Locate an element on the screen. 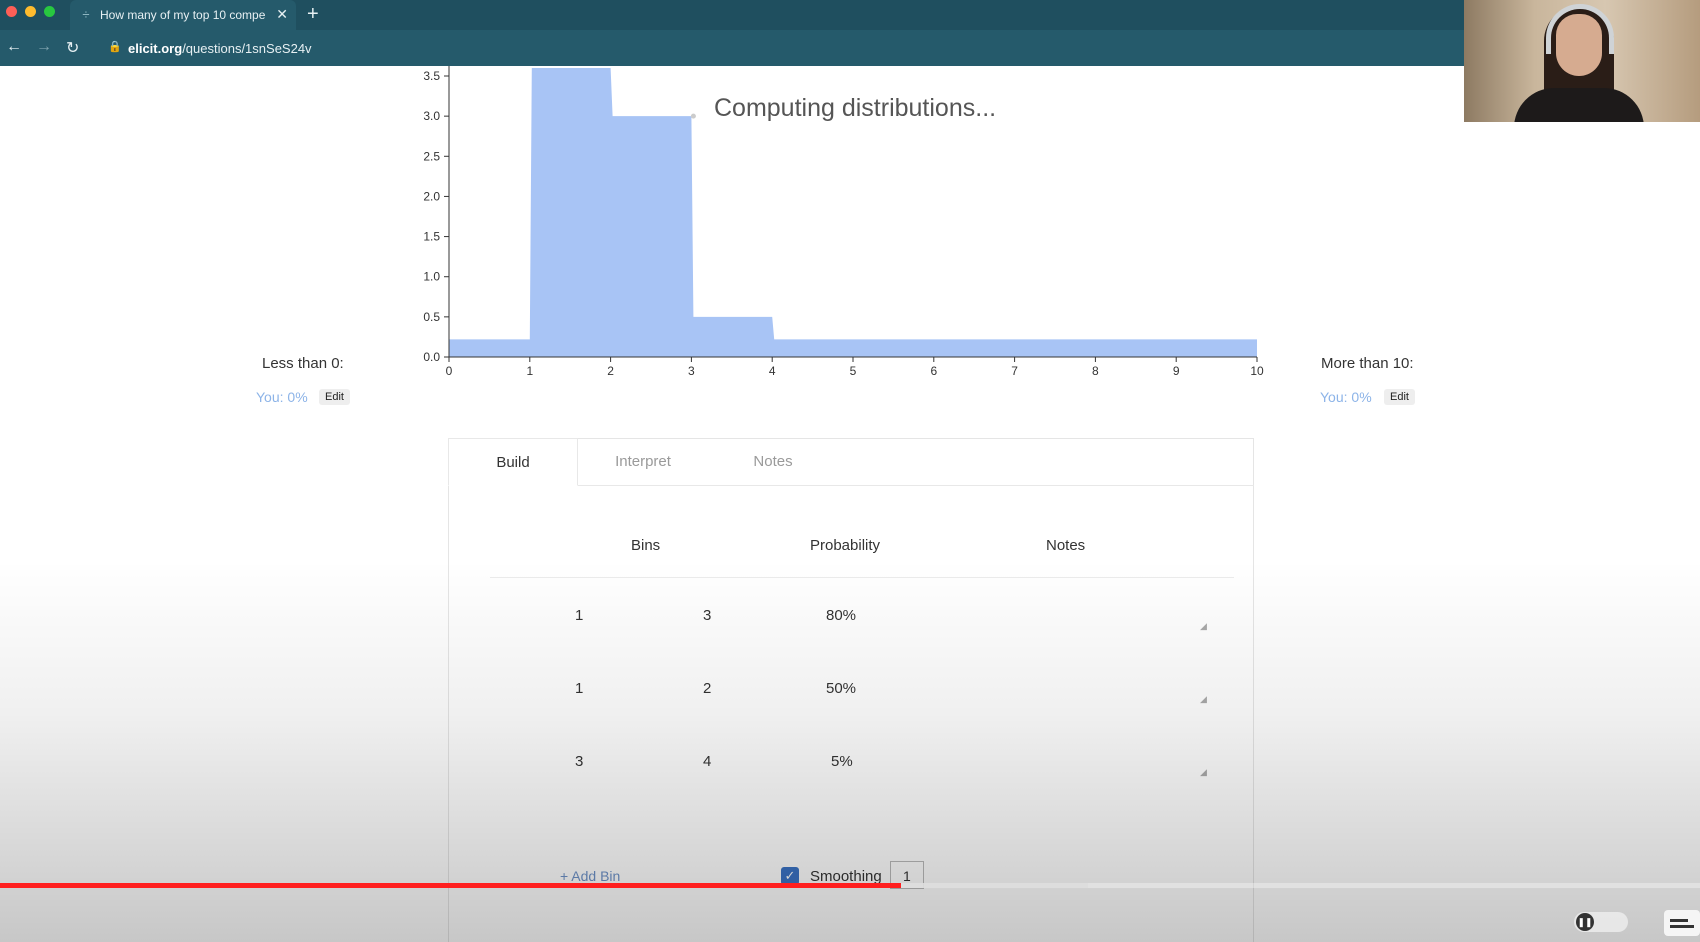  less-than-label: Less than 0: is located at coordinates (303, 363).